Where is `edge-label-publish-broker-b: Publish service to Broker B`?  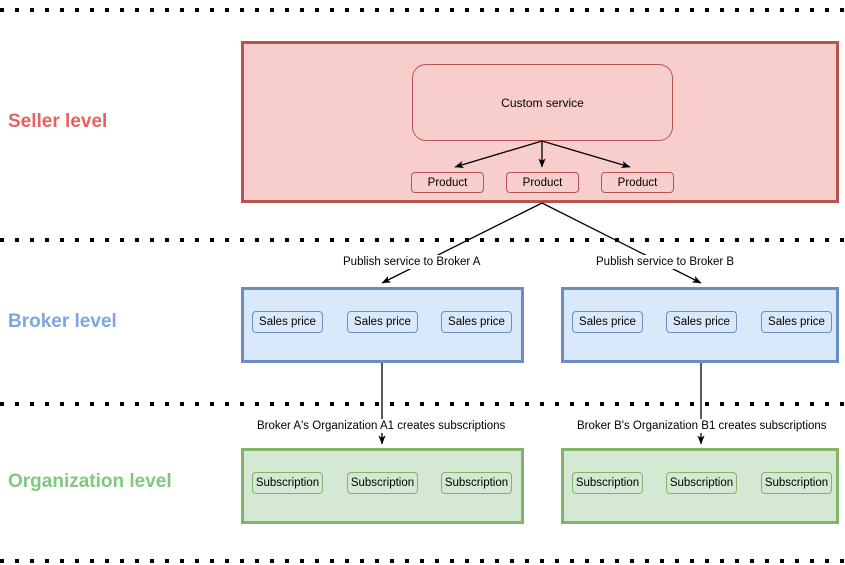
edge-label-publish-broker-b: Publish service to Broker B is located at coordinates (665, 262).